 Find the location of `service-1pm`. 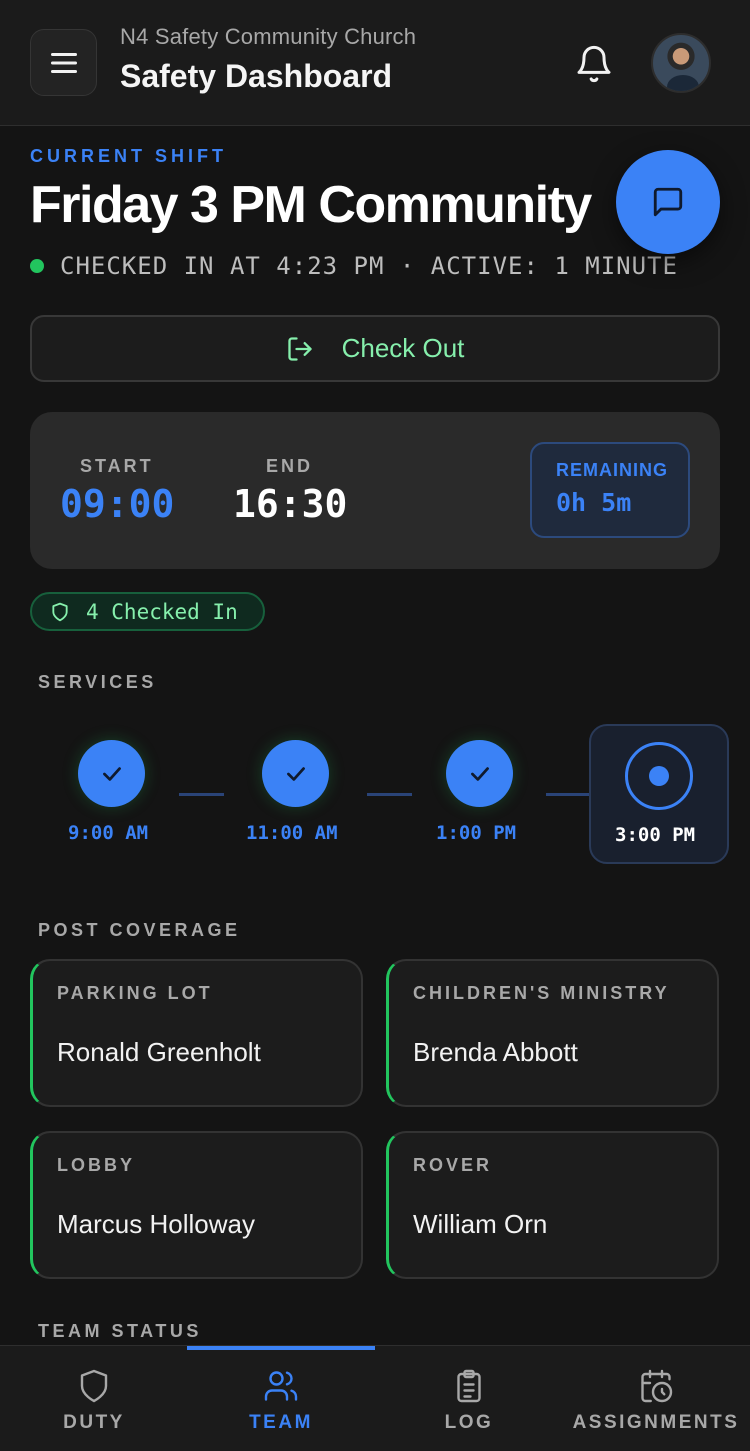

service-1pm is located at coordinates (479, 773).